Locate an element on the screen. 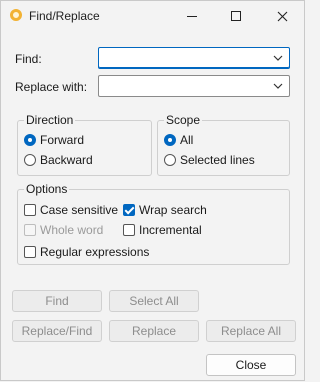  radio-selected-lines is located at coordinates (170, 160).